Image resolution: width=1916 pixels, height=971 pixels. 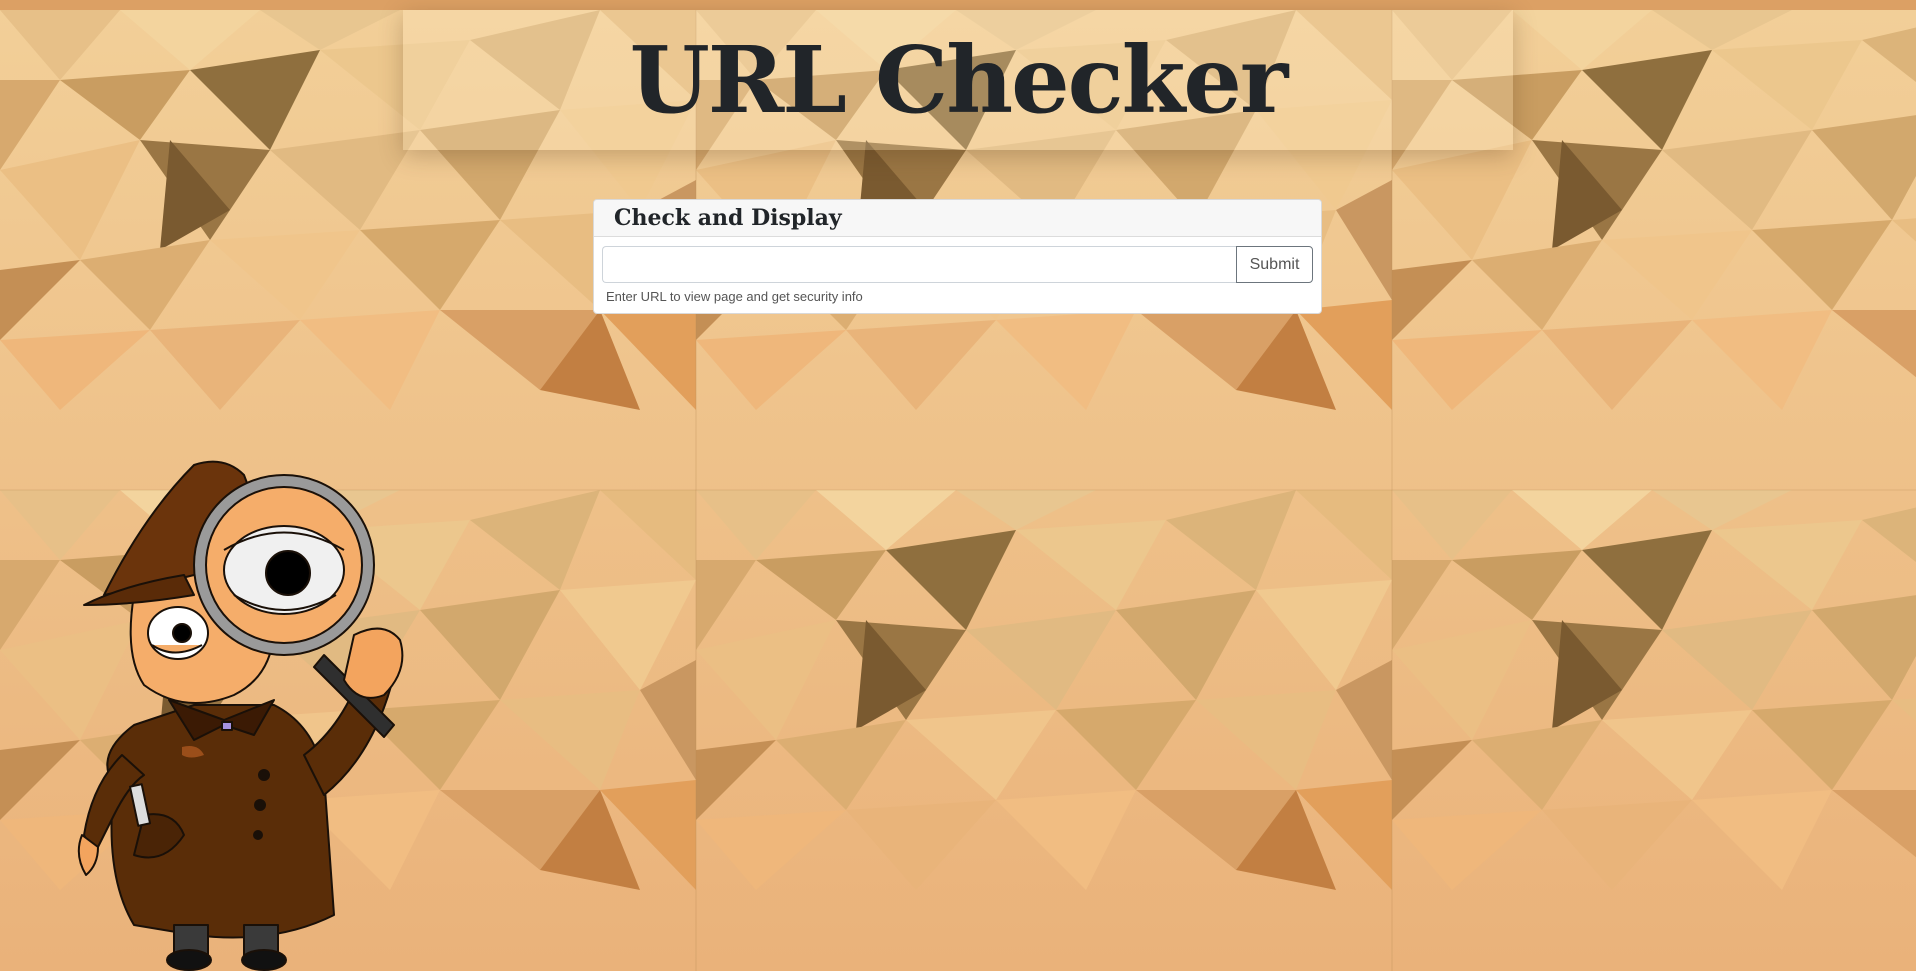 What do you see at coordinates (1274, 264) in the screenshot?
I see `submit-button: Submit` at bounding box center [1274, 264].